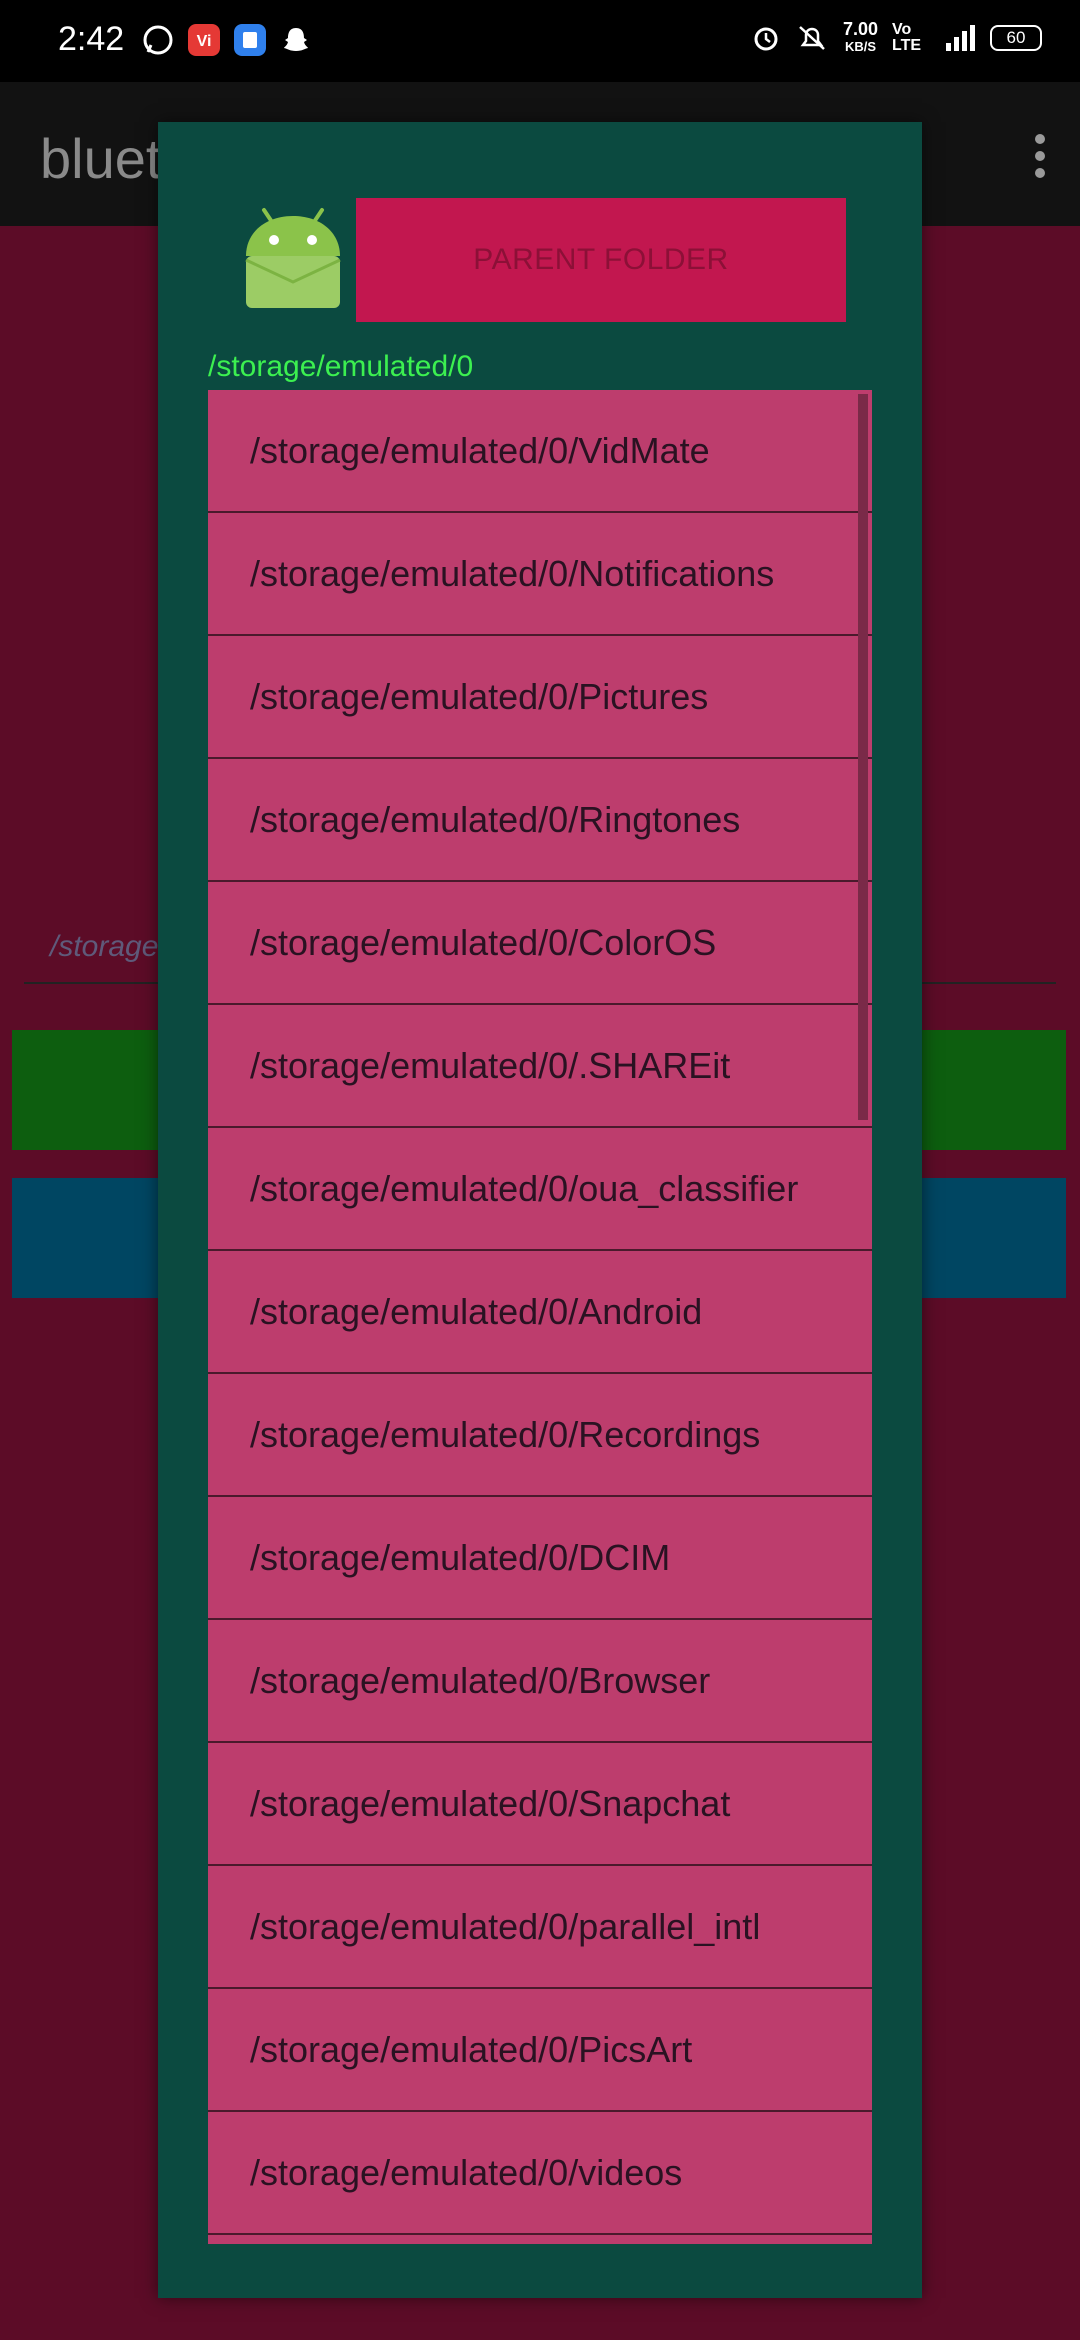 The image size is (1080, 2340). What do you see at coordinates (480, 450) in the screenshot?
I see `folder-path-label: /storage/emulated/0/VidMate` at bounding box center [480, 450].